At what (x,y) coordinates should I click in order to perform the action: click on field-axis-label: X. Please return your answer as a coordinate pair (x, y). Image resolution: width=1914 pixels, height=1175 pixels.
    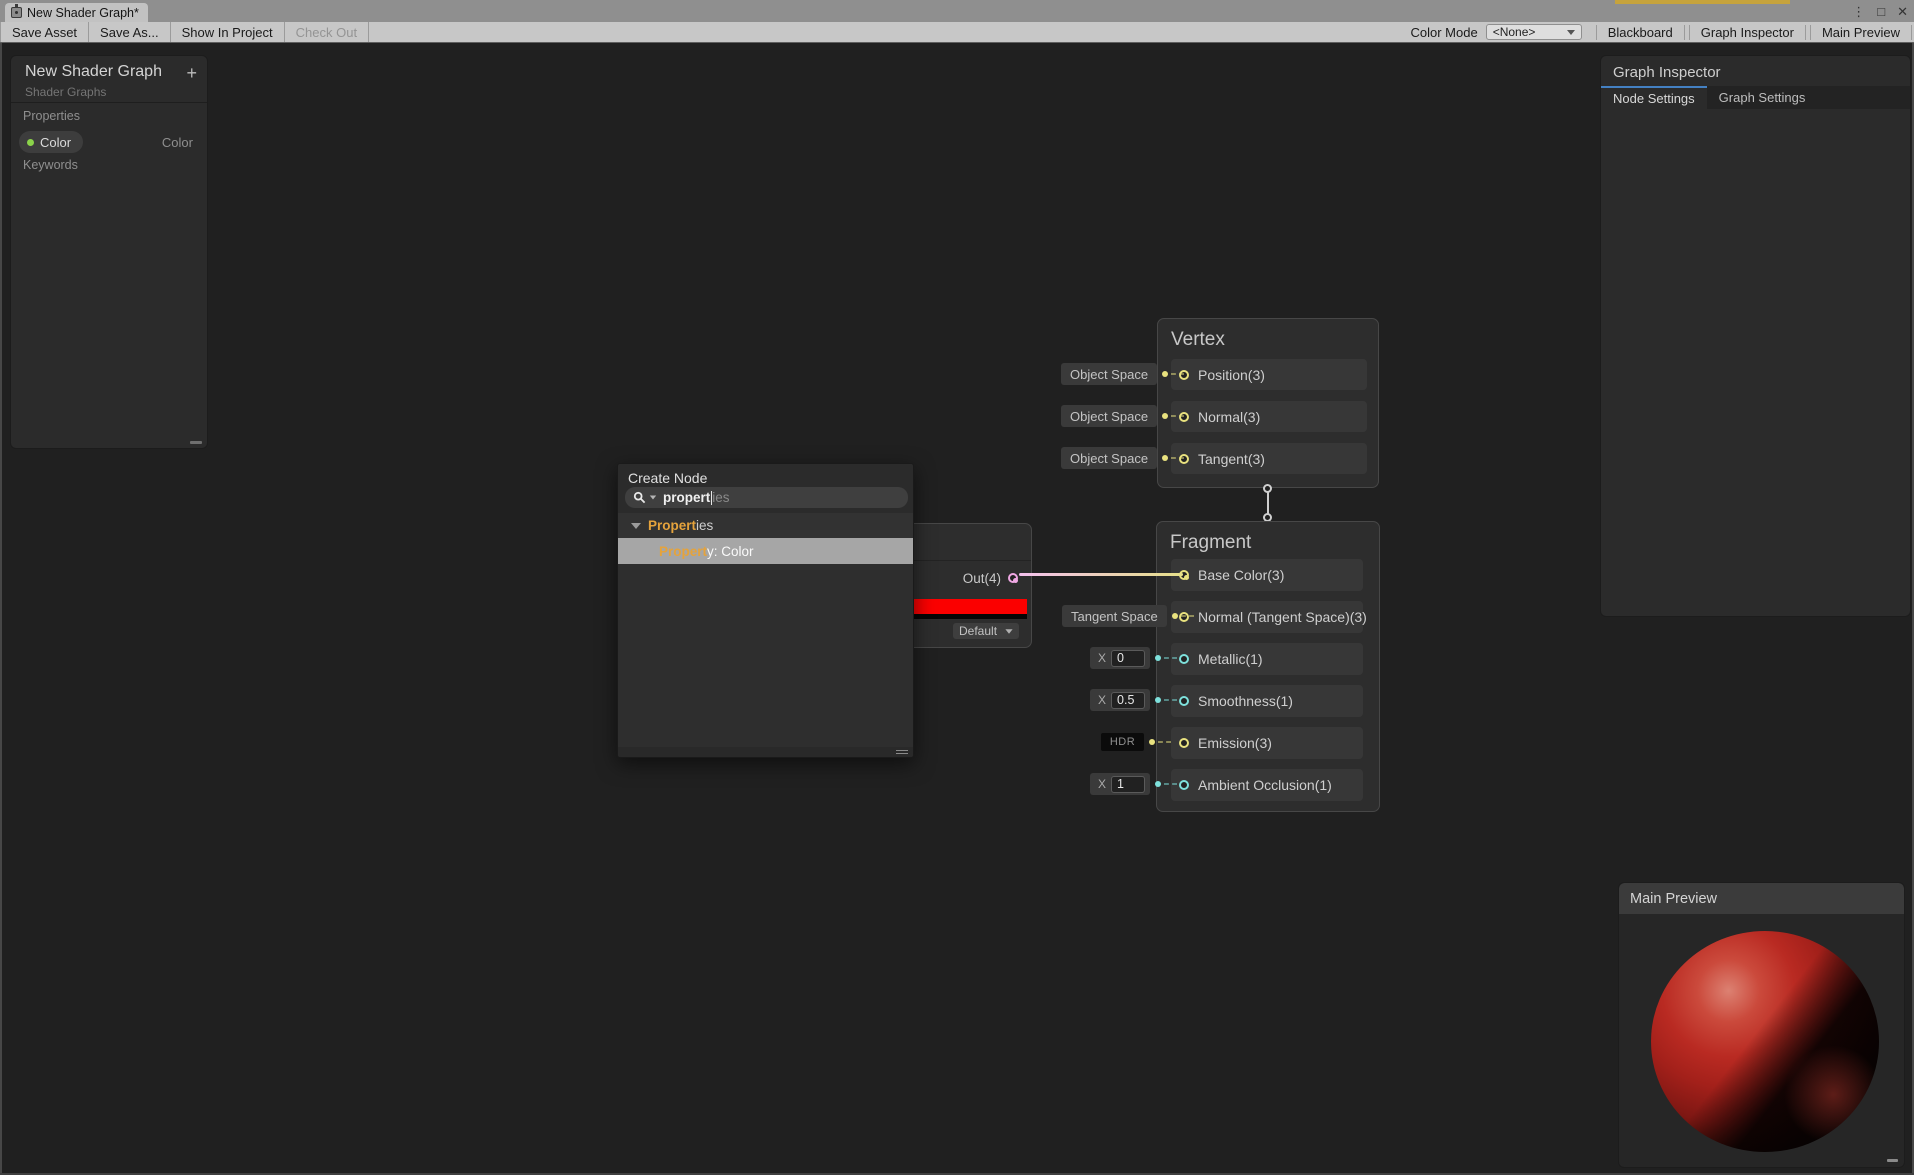
    Looking at the image, I should click on (1102, 700).